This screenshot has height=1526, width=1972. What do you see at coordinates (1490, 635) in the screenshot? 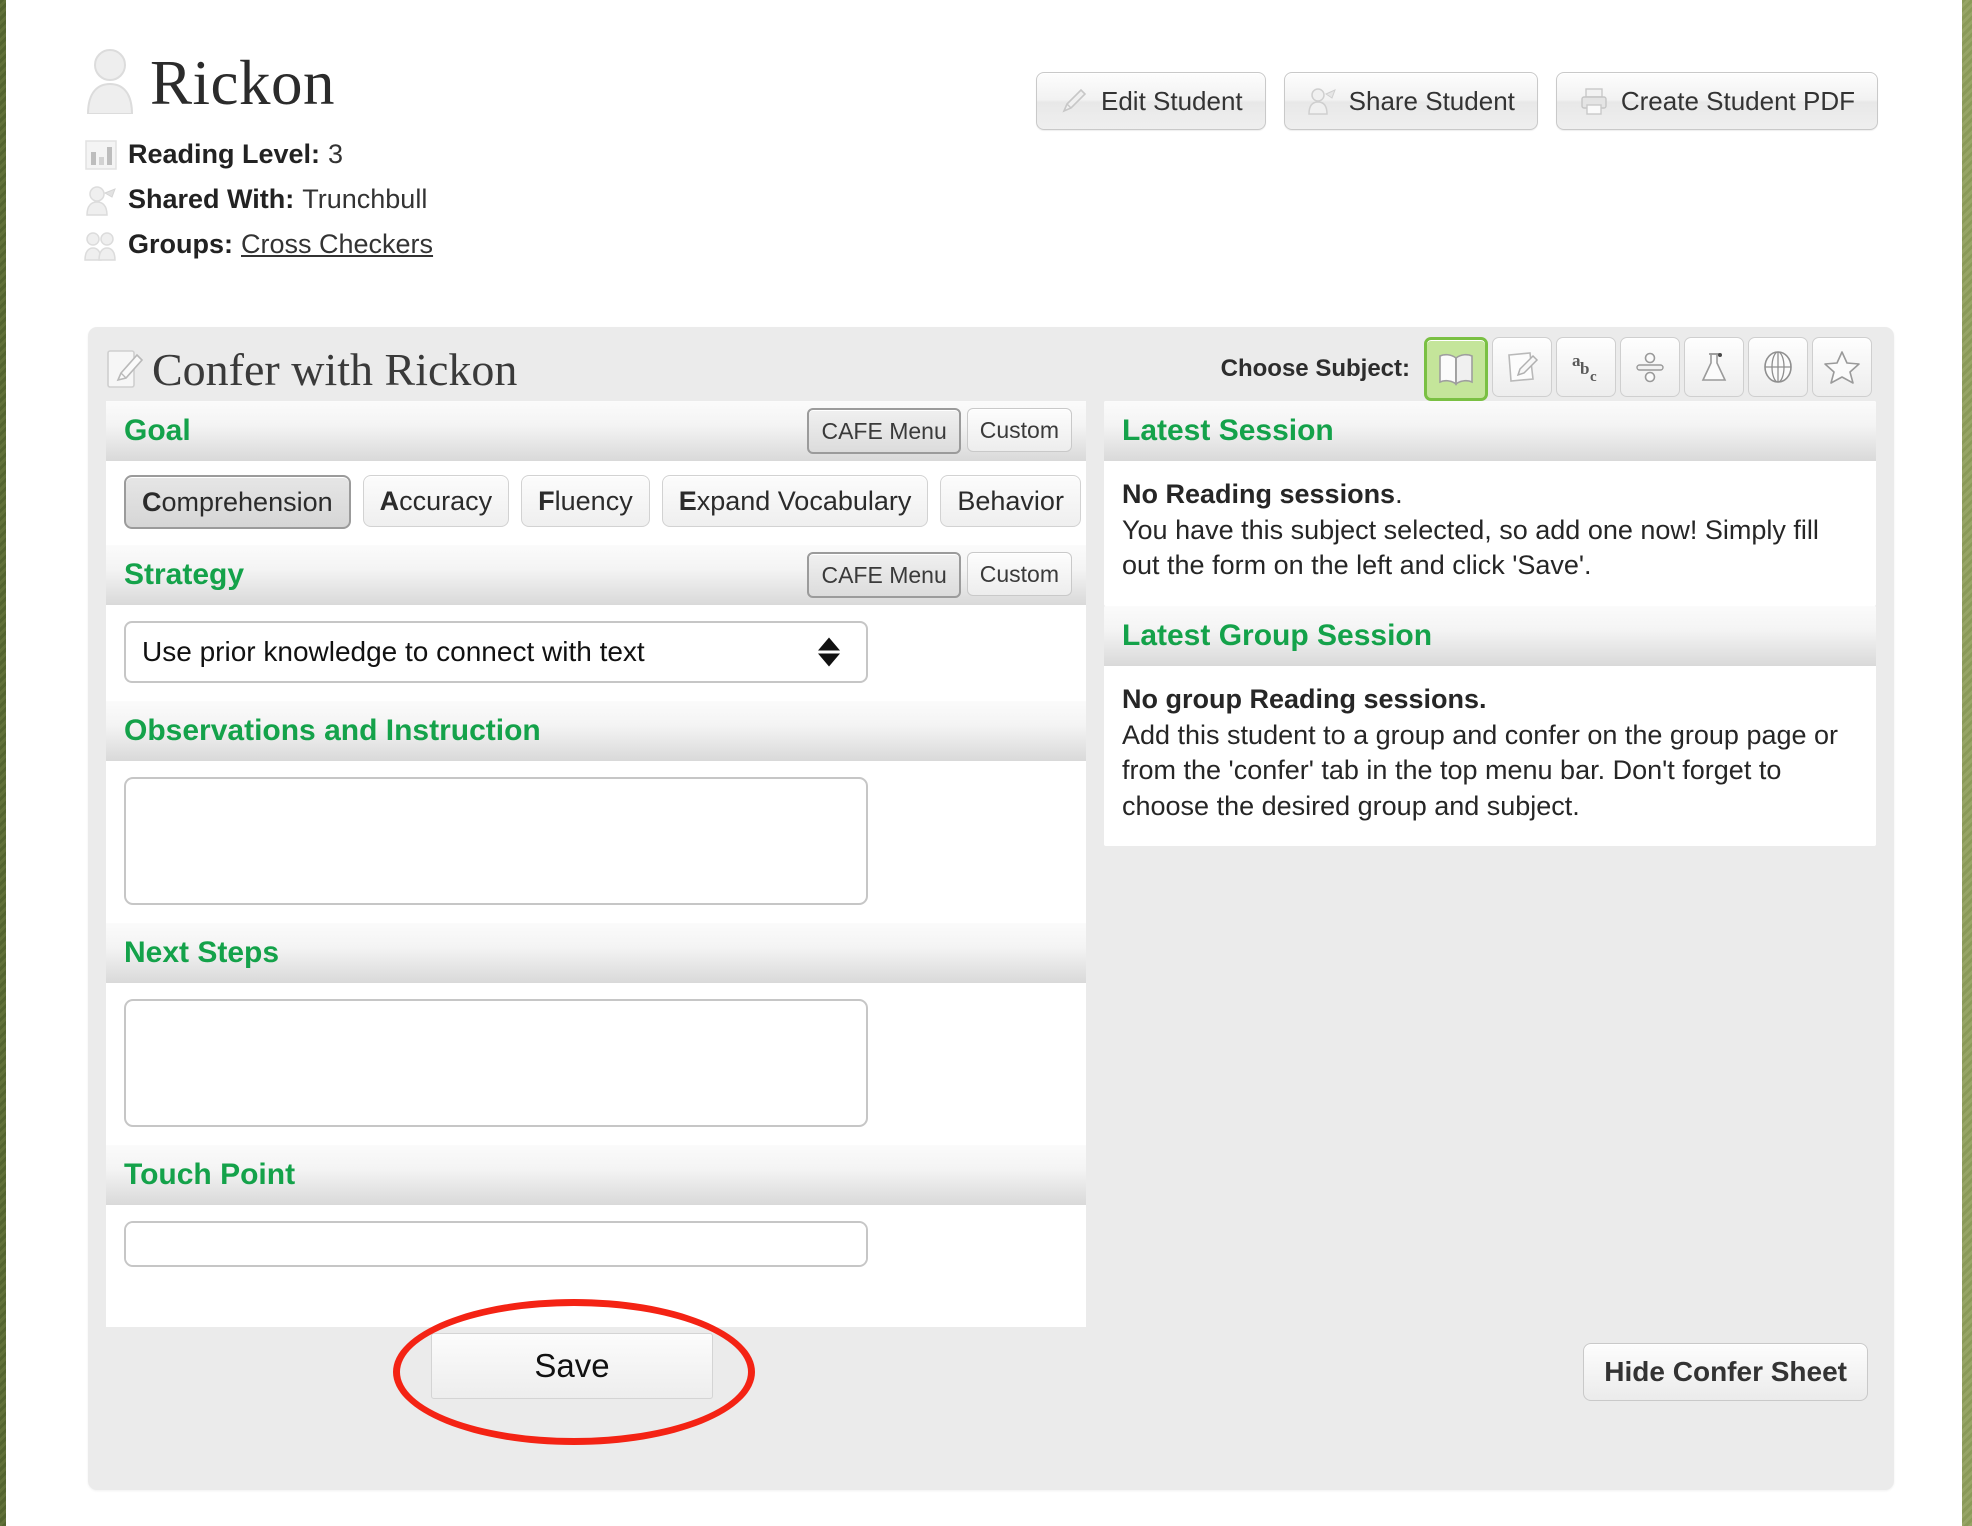
I see `latest-group-session-header: Latest Group Session` at bounding box center [1490, 635].